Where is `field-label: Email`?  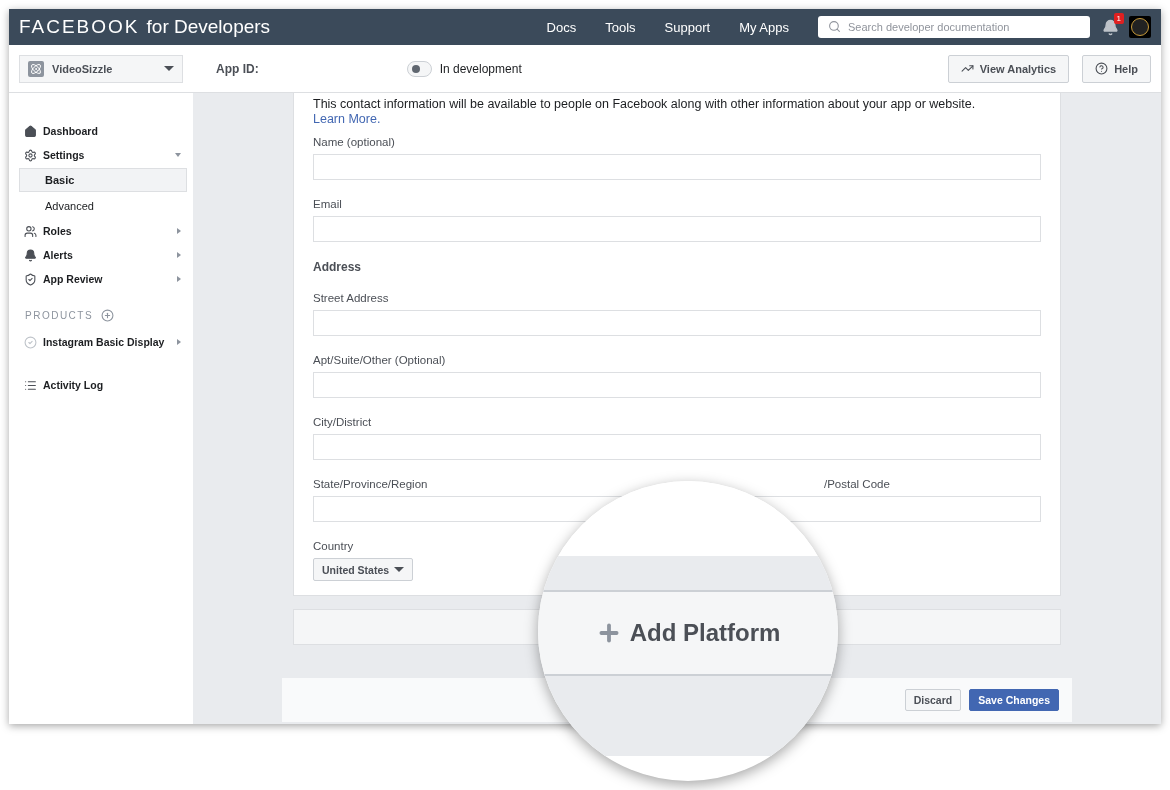 field-label: Email is located at coordinates (328, 204).